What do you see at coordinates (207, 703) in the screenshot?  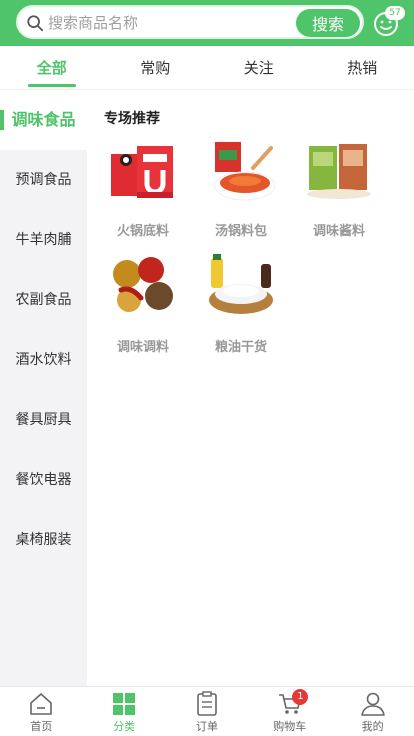 I see `order-icon` at bounding box center [207, 703].